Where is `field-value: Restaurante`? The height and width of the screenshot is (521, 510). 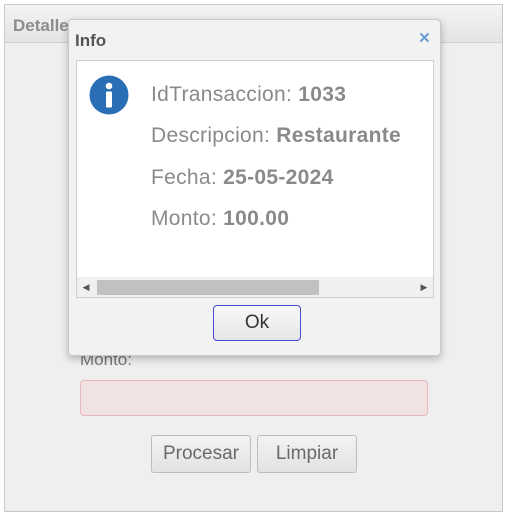
field-value: Restaurante is located at coordinates (338, 135).